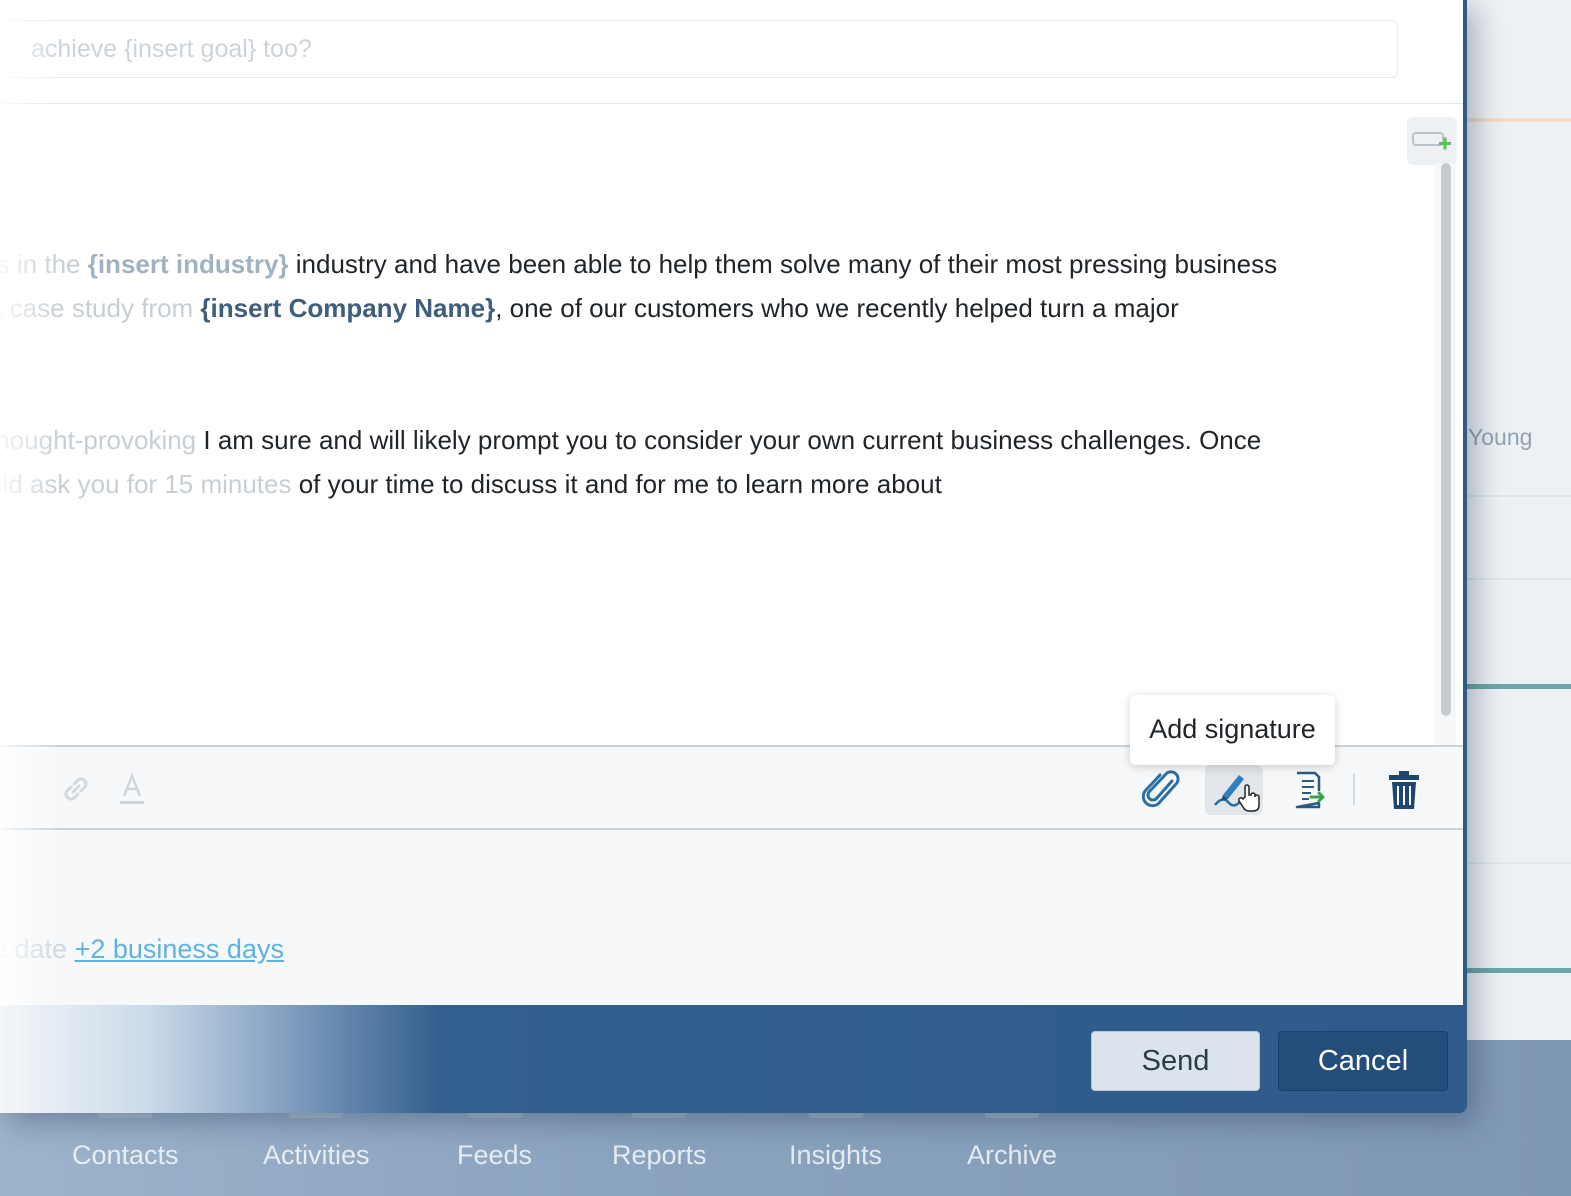 This screenshot has height=1196, width=1571. I want to click on cancel-button: Cancel, so click(1363, 1061).